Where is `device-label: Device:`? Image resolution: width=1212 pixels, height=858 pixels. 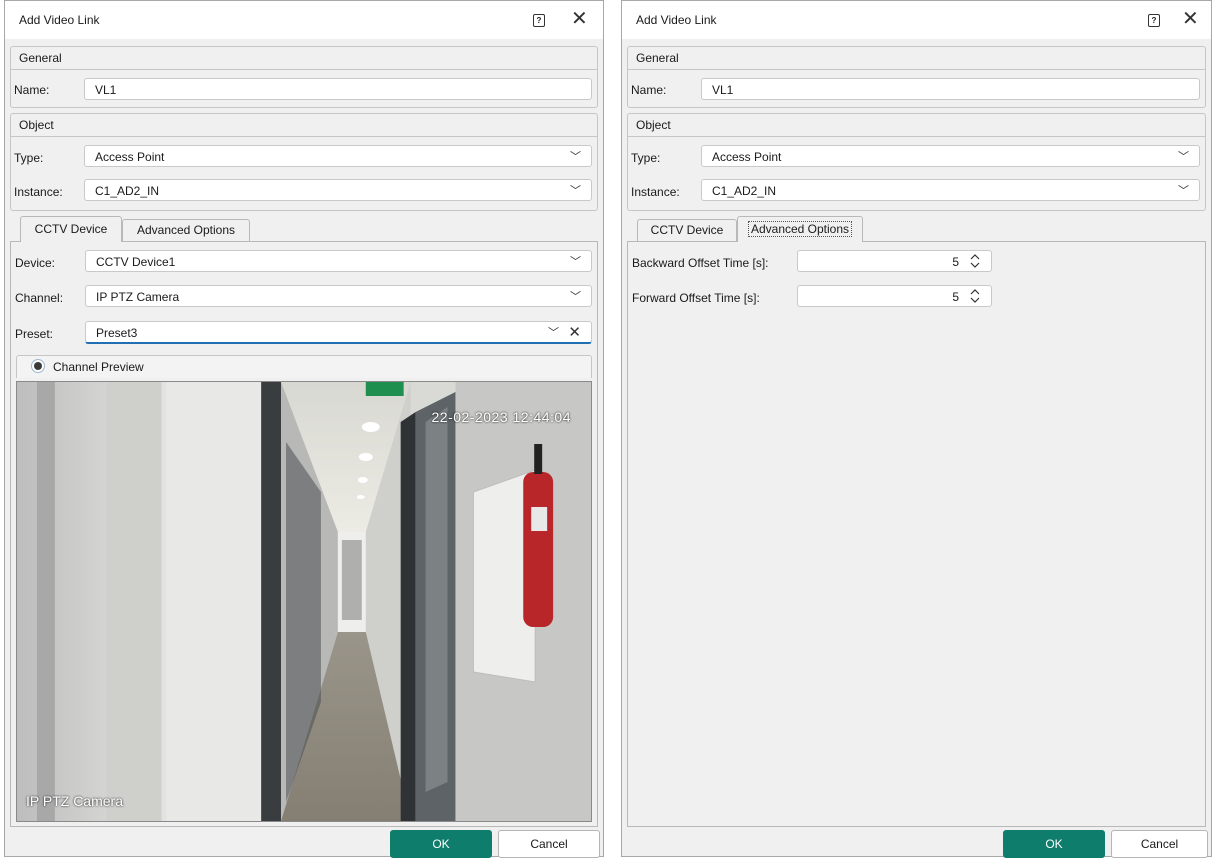 device-label: Device: is located at coordinates (35, 263).